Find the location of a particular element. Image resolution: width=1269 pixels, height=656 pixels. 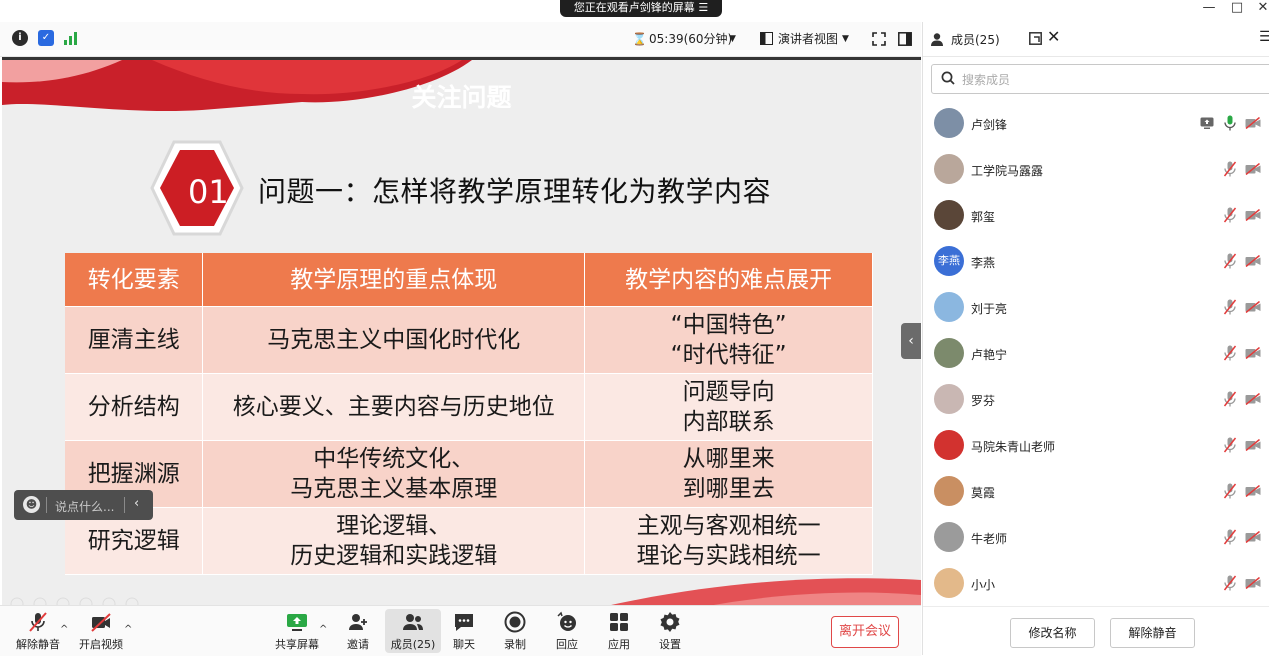

question-heading: 问题一：怎样将教学原理转化为教学内容 is located at coordinates (515, 191).